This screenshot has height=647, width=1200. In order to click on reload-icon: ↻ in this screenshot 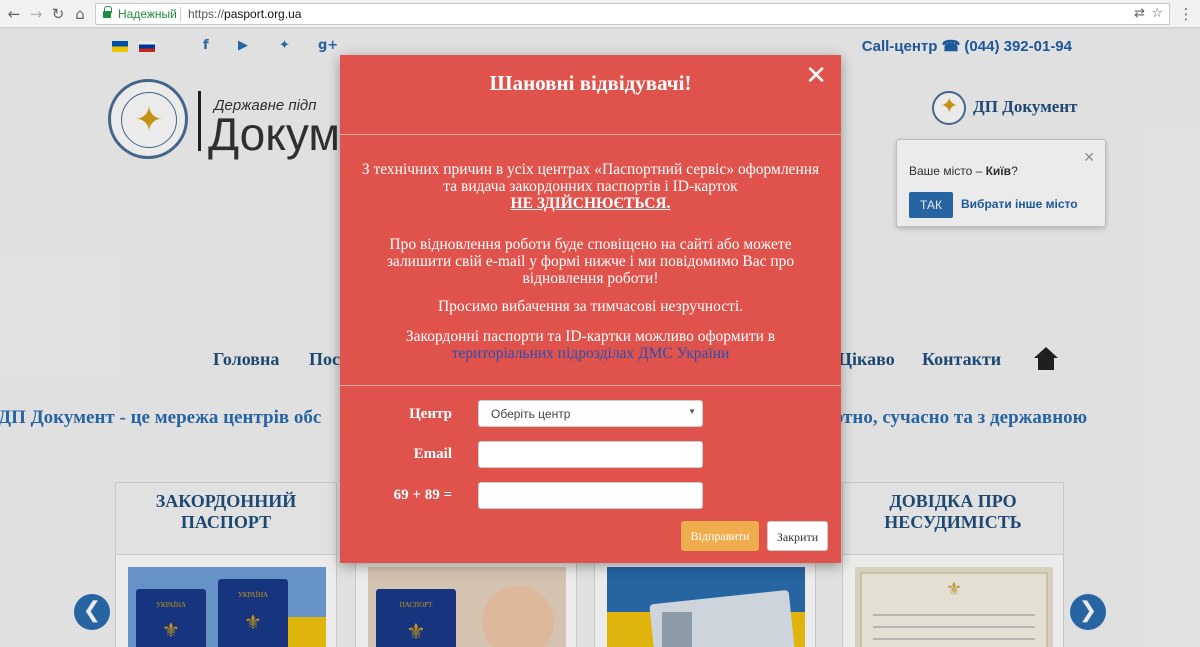, I will do `click(58, 14)`.